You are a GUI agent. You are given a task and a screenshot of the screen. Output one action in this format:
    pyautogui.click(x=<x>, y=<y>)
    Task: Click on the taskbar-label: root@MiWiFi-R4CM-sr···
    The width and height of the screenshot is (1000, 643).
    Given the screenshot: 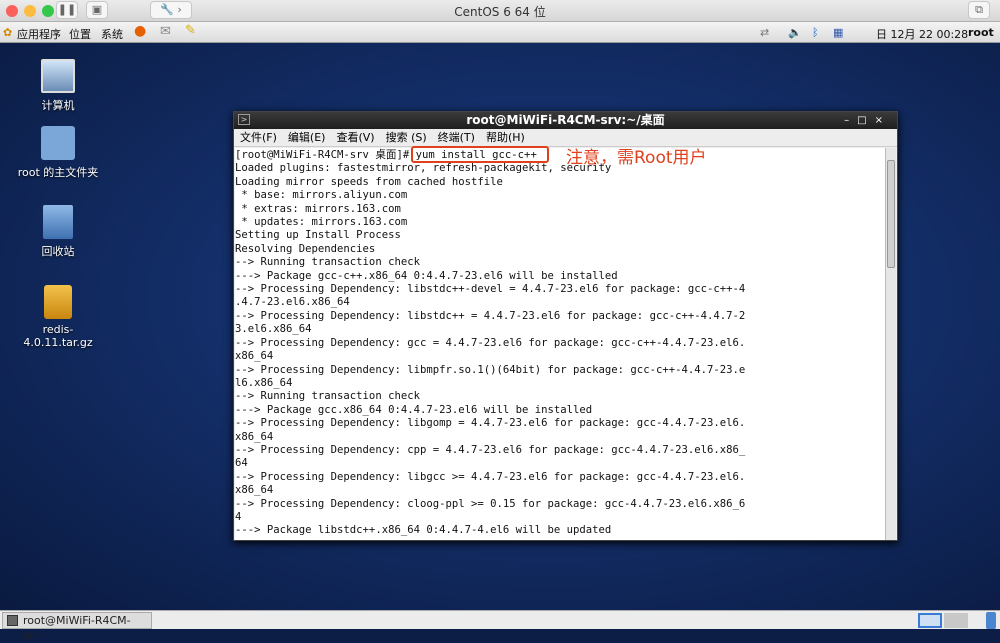 What is the action you would take?
    pyautogui.click(x=77, y=628)
    